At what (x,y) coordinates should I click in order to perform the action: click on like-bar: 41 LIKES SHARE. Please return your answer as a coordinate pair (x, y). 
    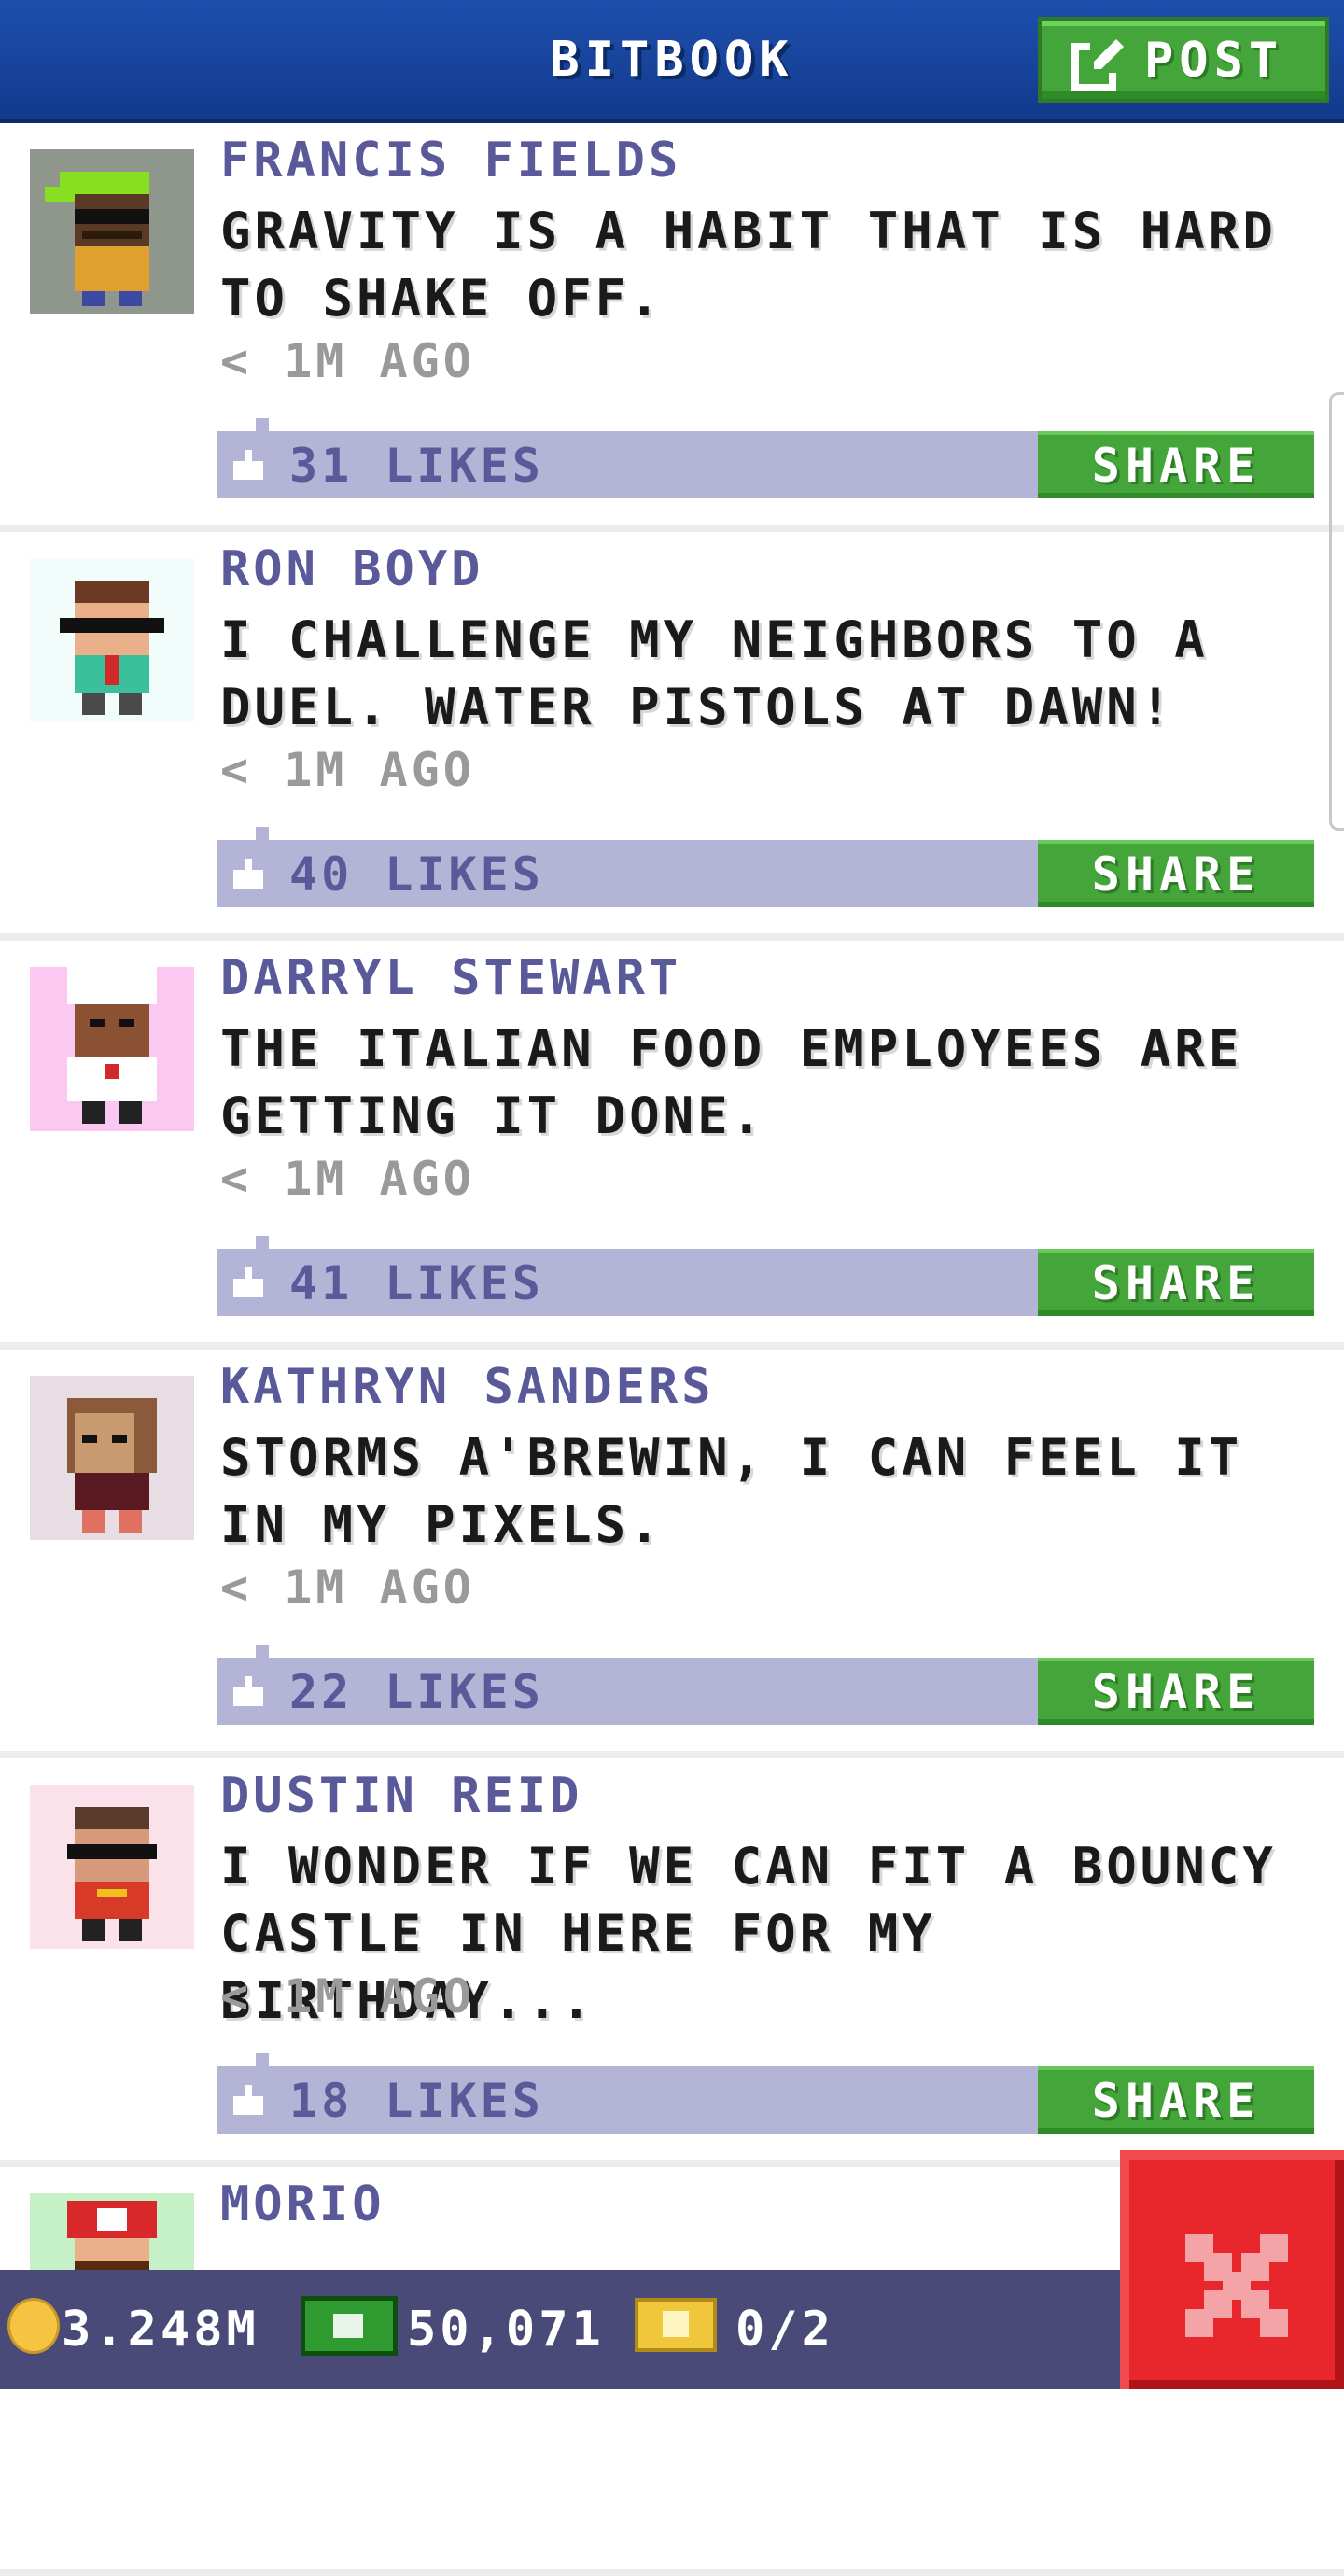
    Looking at the image, I should click on (765, 1282).